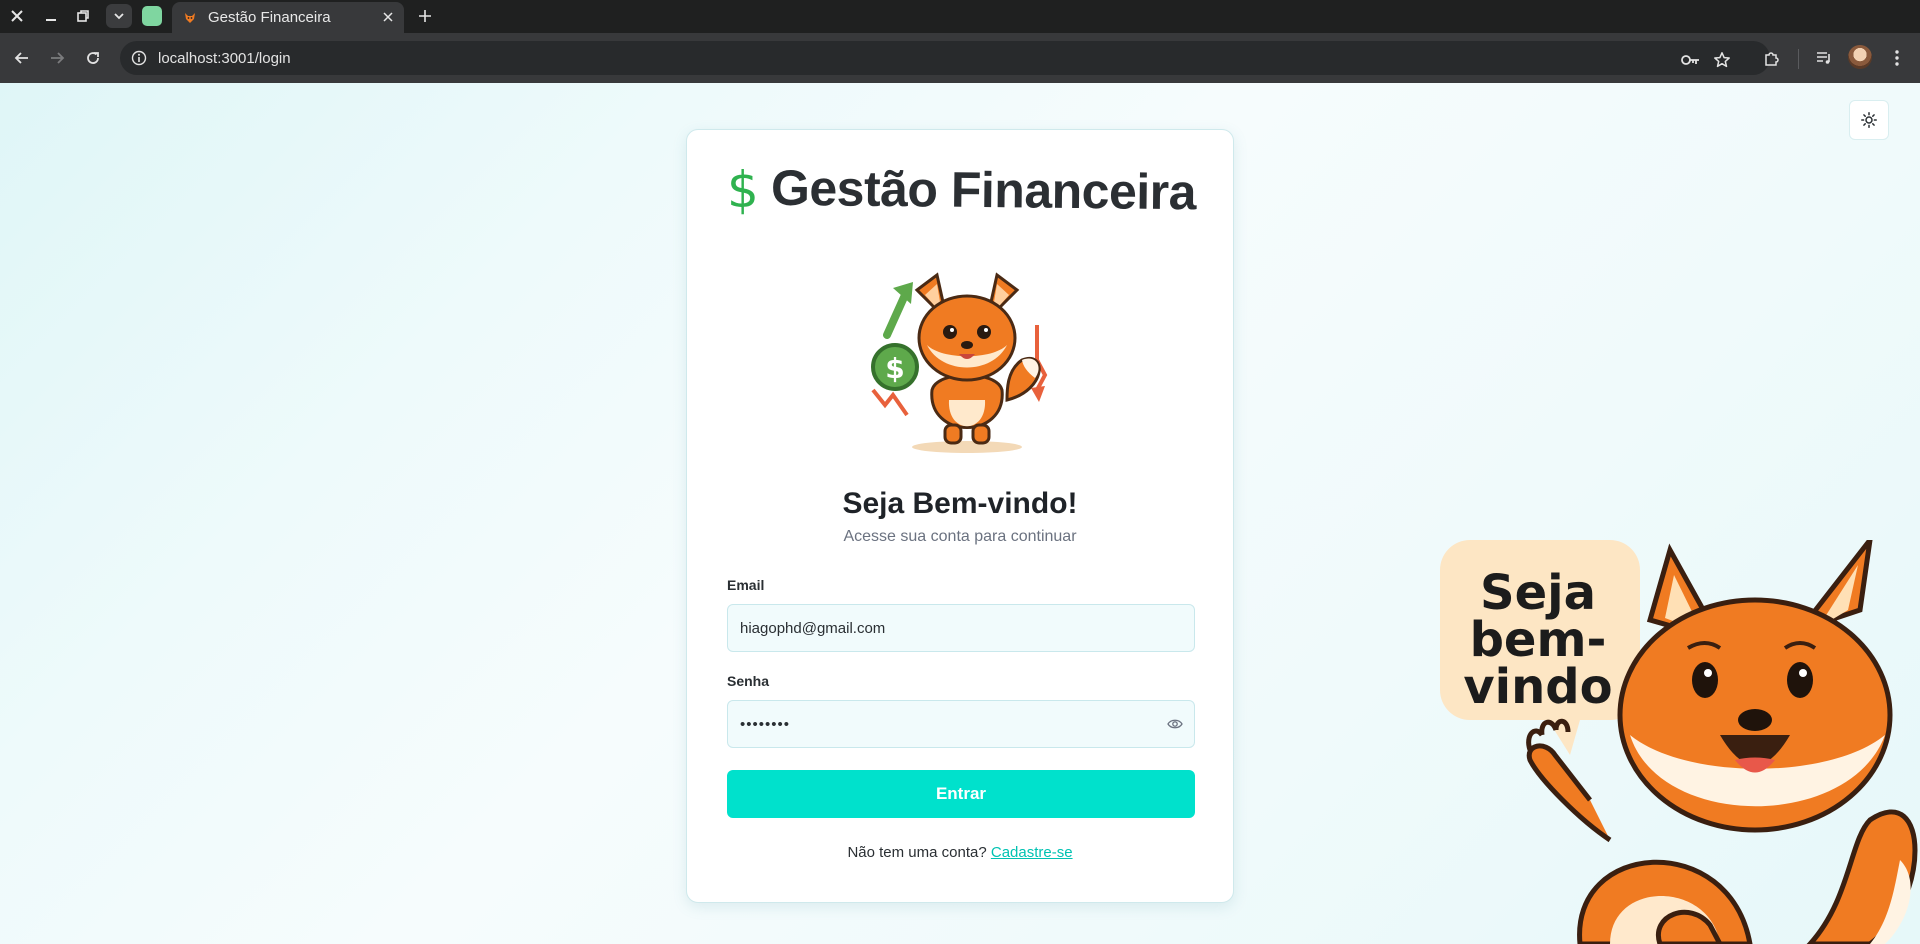 This screenshot has width=1920, height=944. What do you see at coordinates (1032, 852) in the screenshot?
I see `signup-link: Cadastre-se` at bounding box center [1032, 852].